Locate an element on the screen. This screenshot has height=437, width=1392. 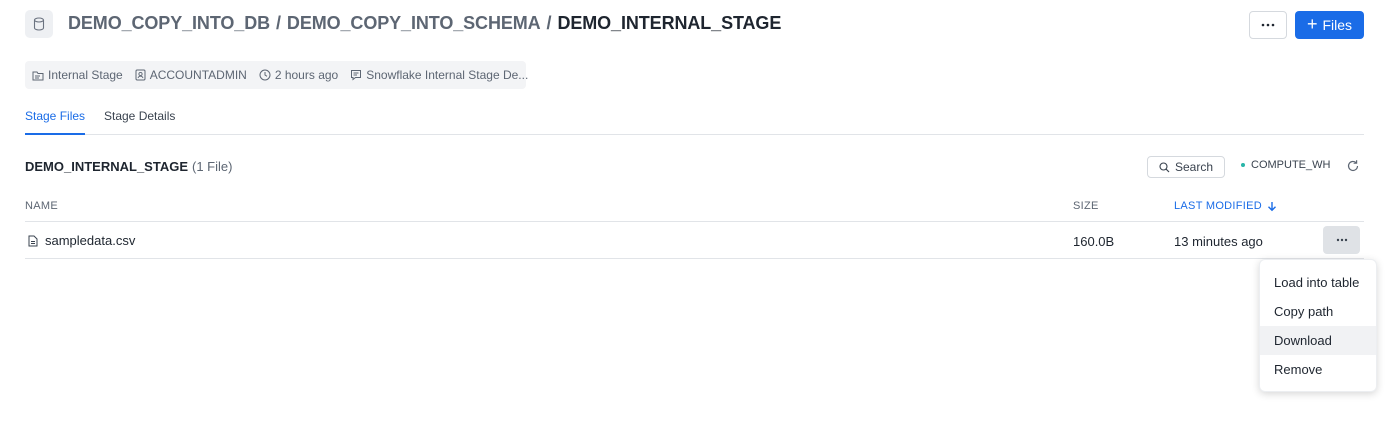
tab-stage-details: Stage Details is located at coordinates (139, 122).